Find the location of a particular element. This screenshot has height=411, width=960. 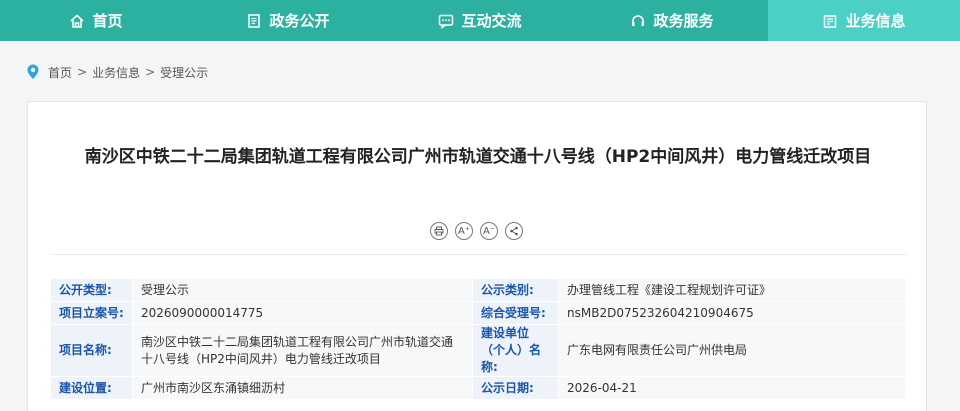

share-icon is located at coordinates (514, 231).